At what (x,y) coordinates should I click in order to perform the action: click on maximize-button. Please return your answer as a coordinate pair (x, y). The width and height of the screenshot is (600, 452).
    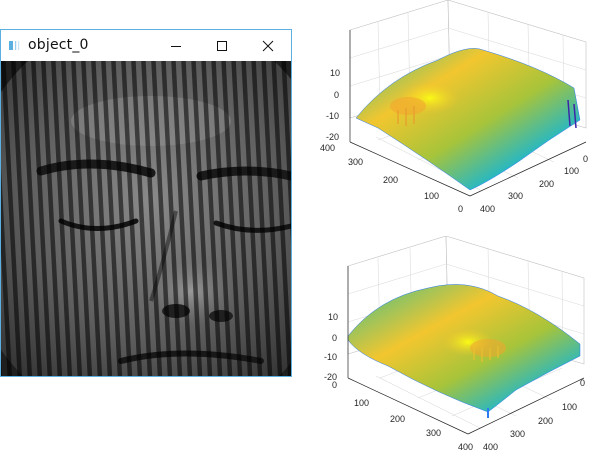
    Looking at the image, I should click on (222, 45).